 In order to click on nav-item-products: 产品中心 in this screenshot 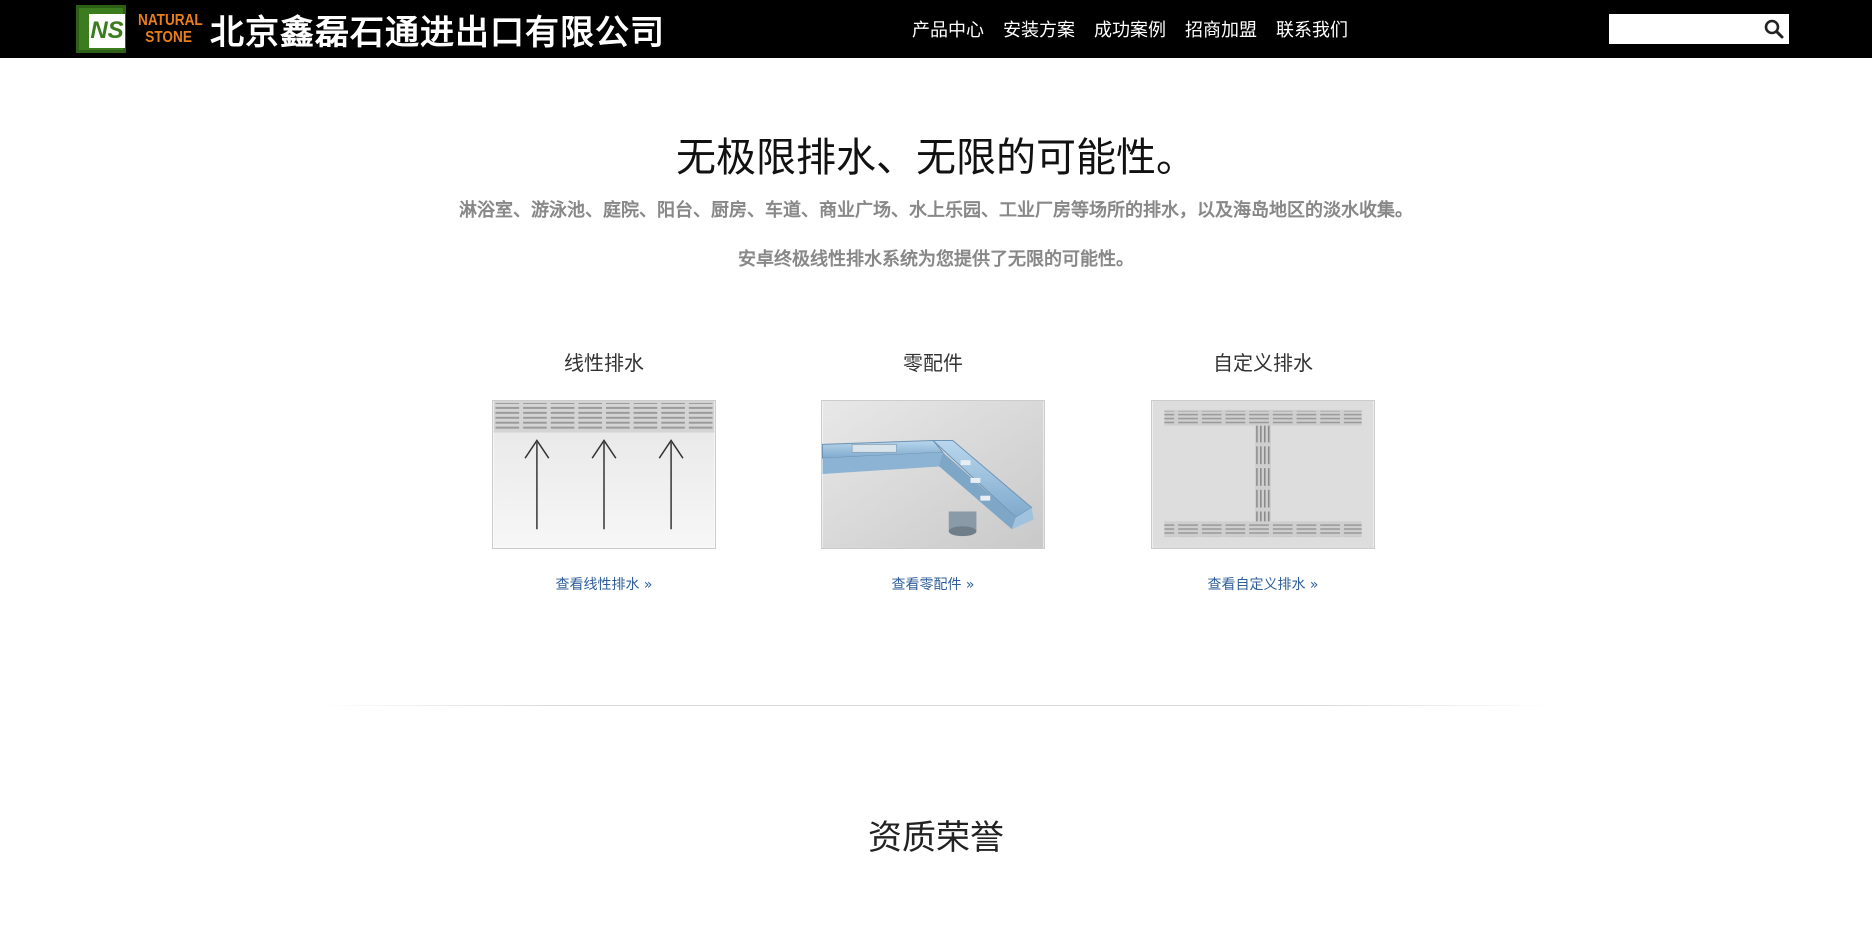, I will do `click(948, 29)`.